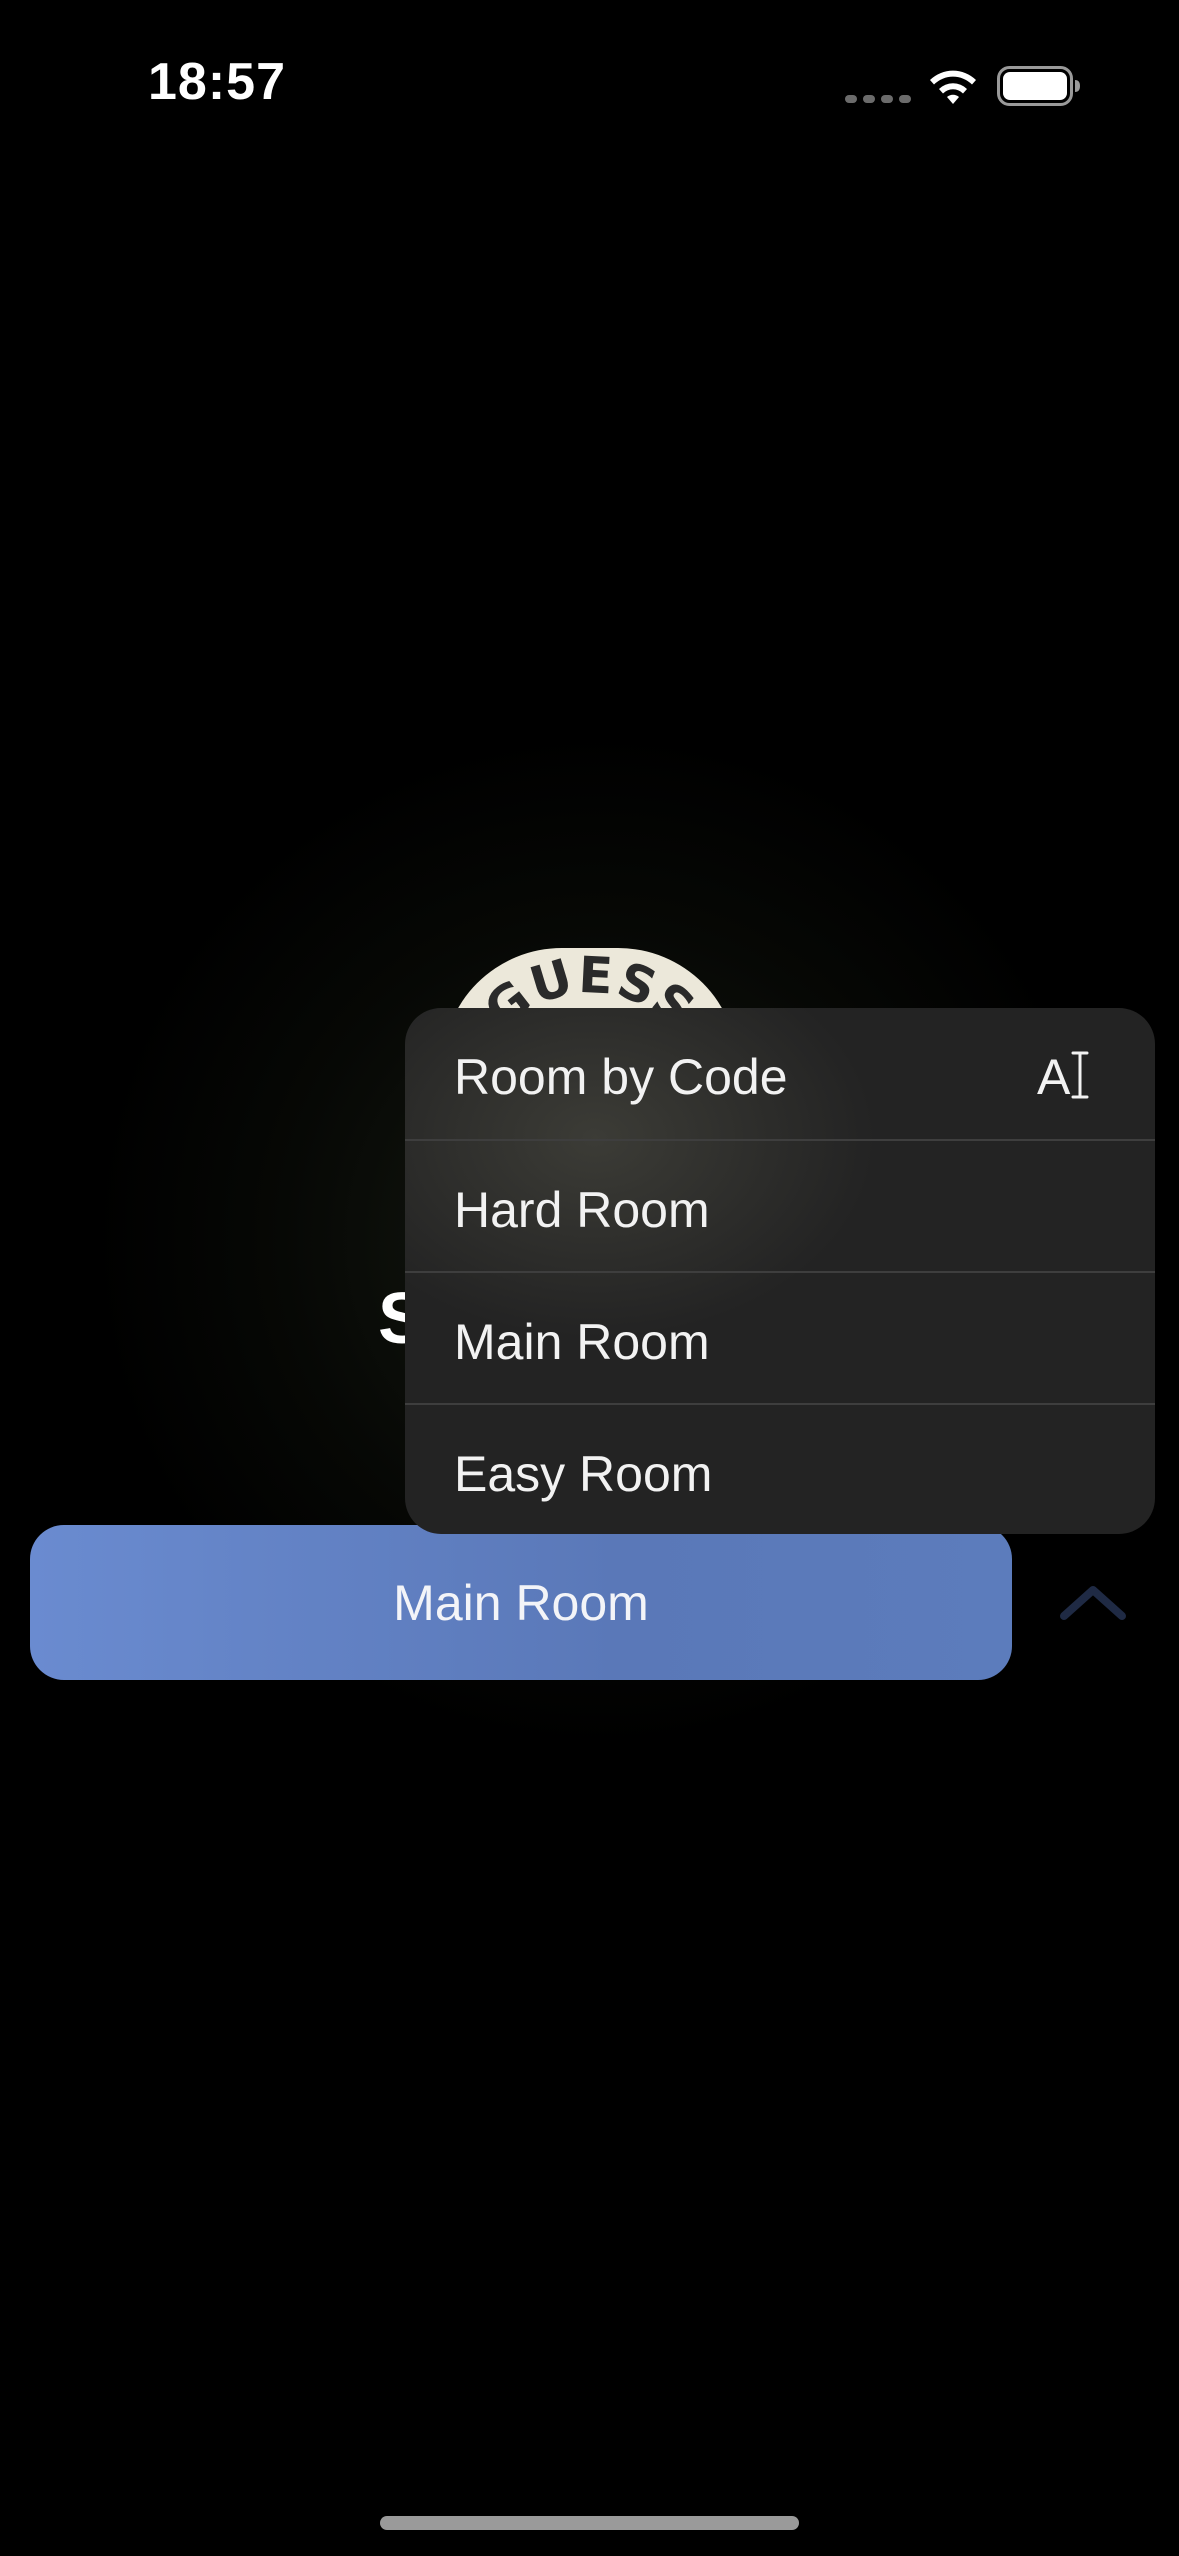 The image size is (1179, 2556). I want to click on room-select-label: Main Room, so click(521, 1602).